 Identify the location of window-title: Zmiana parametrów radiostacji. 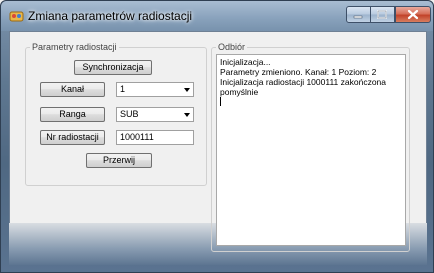
(110, 16).